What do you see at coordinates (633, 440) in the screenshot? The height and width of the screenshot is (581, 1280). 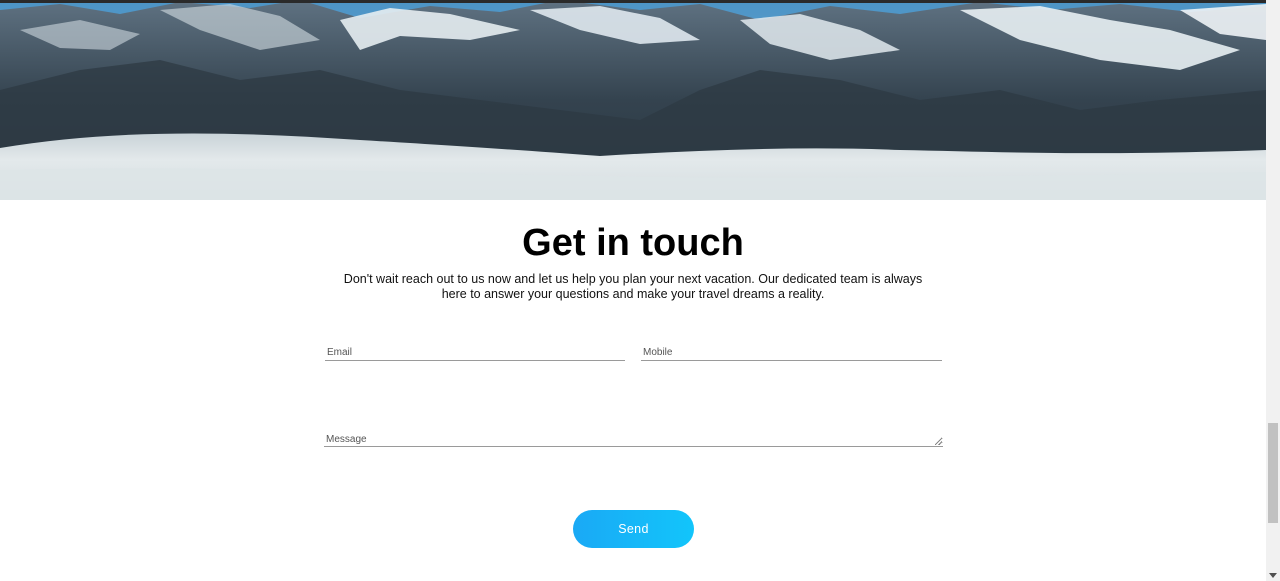 I see `message-field` at bounding box center [633, 440].